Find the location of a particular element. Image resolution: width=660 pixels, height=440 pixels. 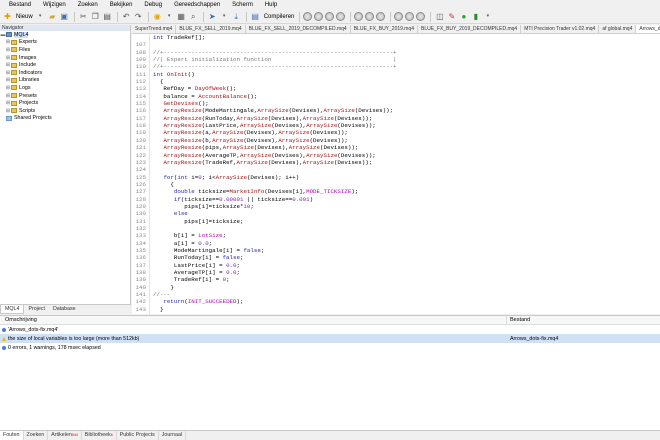

tree-item-shared-projects: Shared Projects is located at coordinates (65, 119).